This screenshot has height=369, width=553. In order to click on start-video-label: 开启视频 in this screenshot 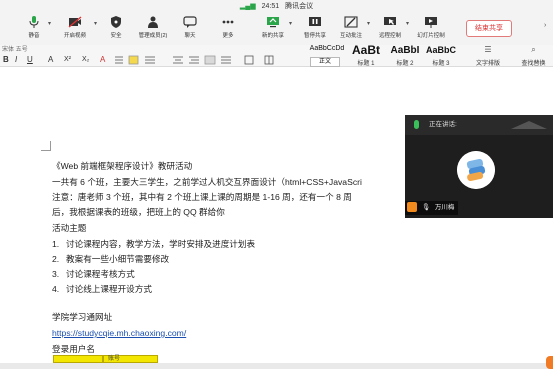, I will do `click(74, 36)`.